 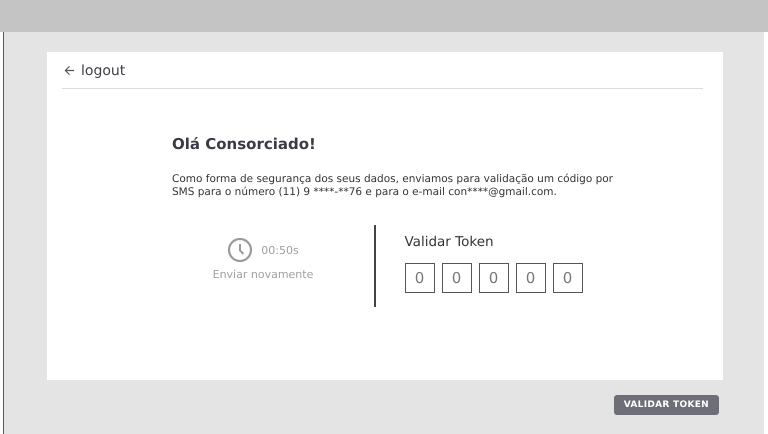 I want to click on back-arrow-icon, so click(x=69, y=70).